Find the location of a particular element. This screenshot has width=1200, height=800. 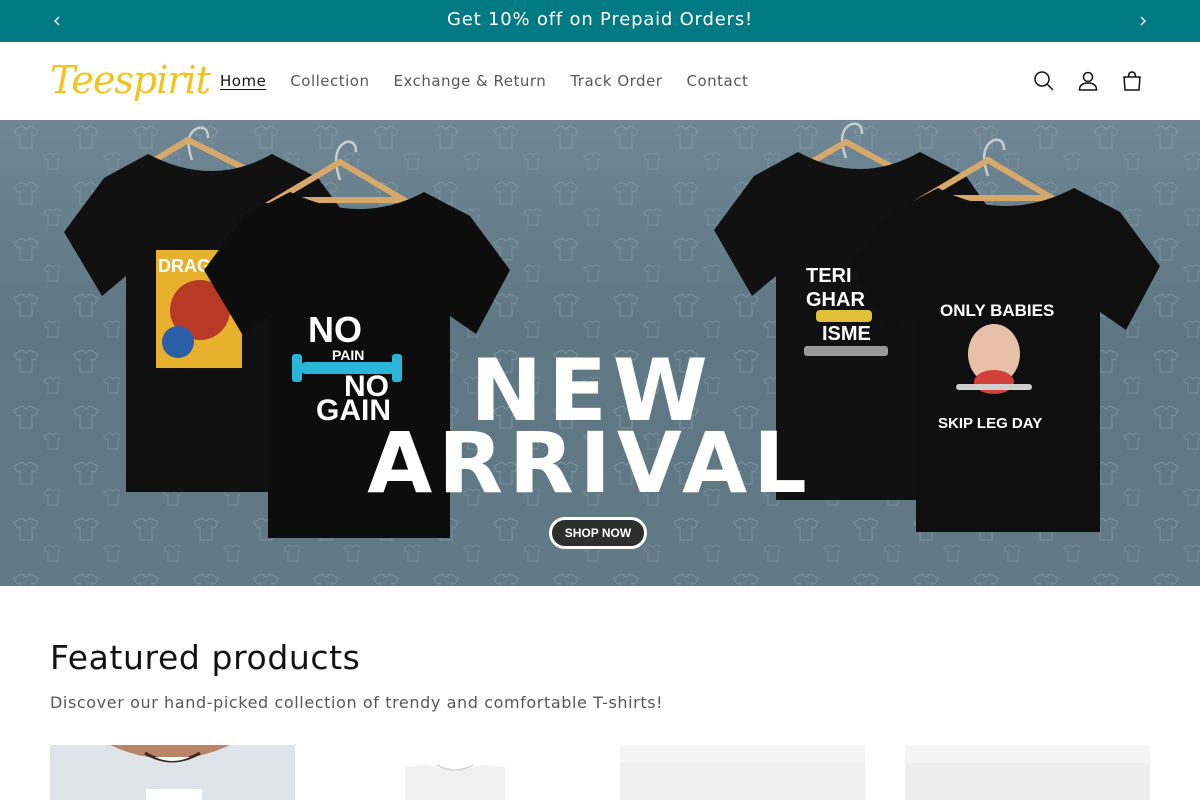

chevron-right-icon is located at coordinates (1143, 21).